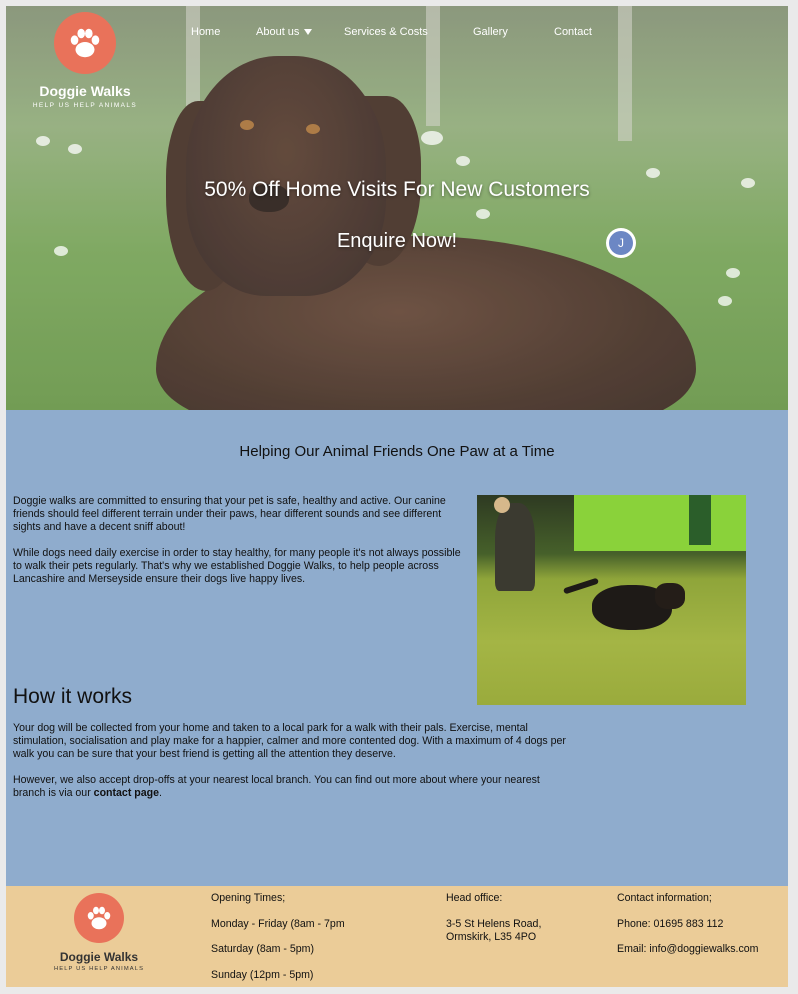  What do you see at coordinates (397, 241) in the screenshot?
I see `enquire-now-link: Enquire Now!` at bounding box center [397, 241].